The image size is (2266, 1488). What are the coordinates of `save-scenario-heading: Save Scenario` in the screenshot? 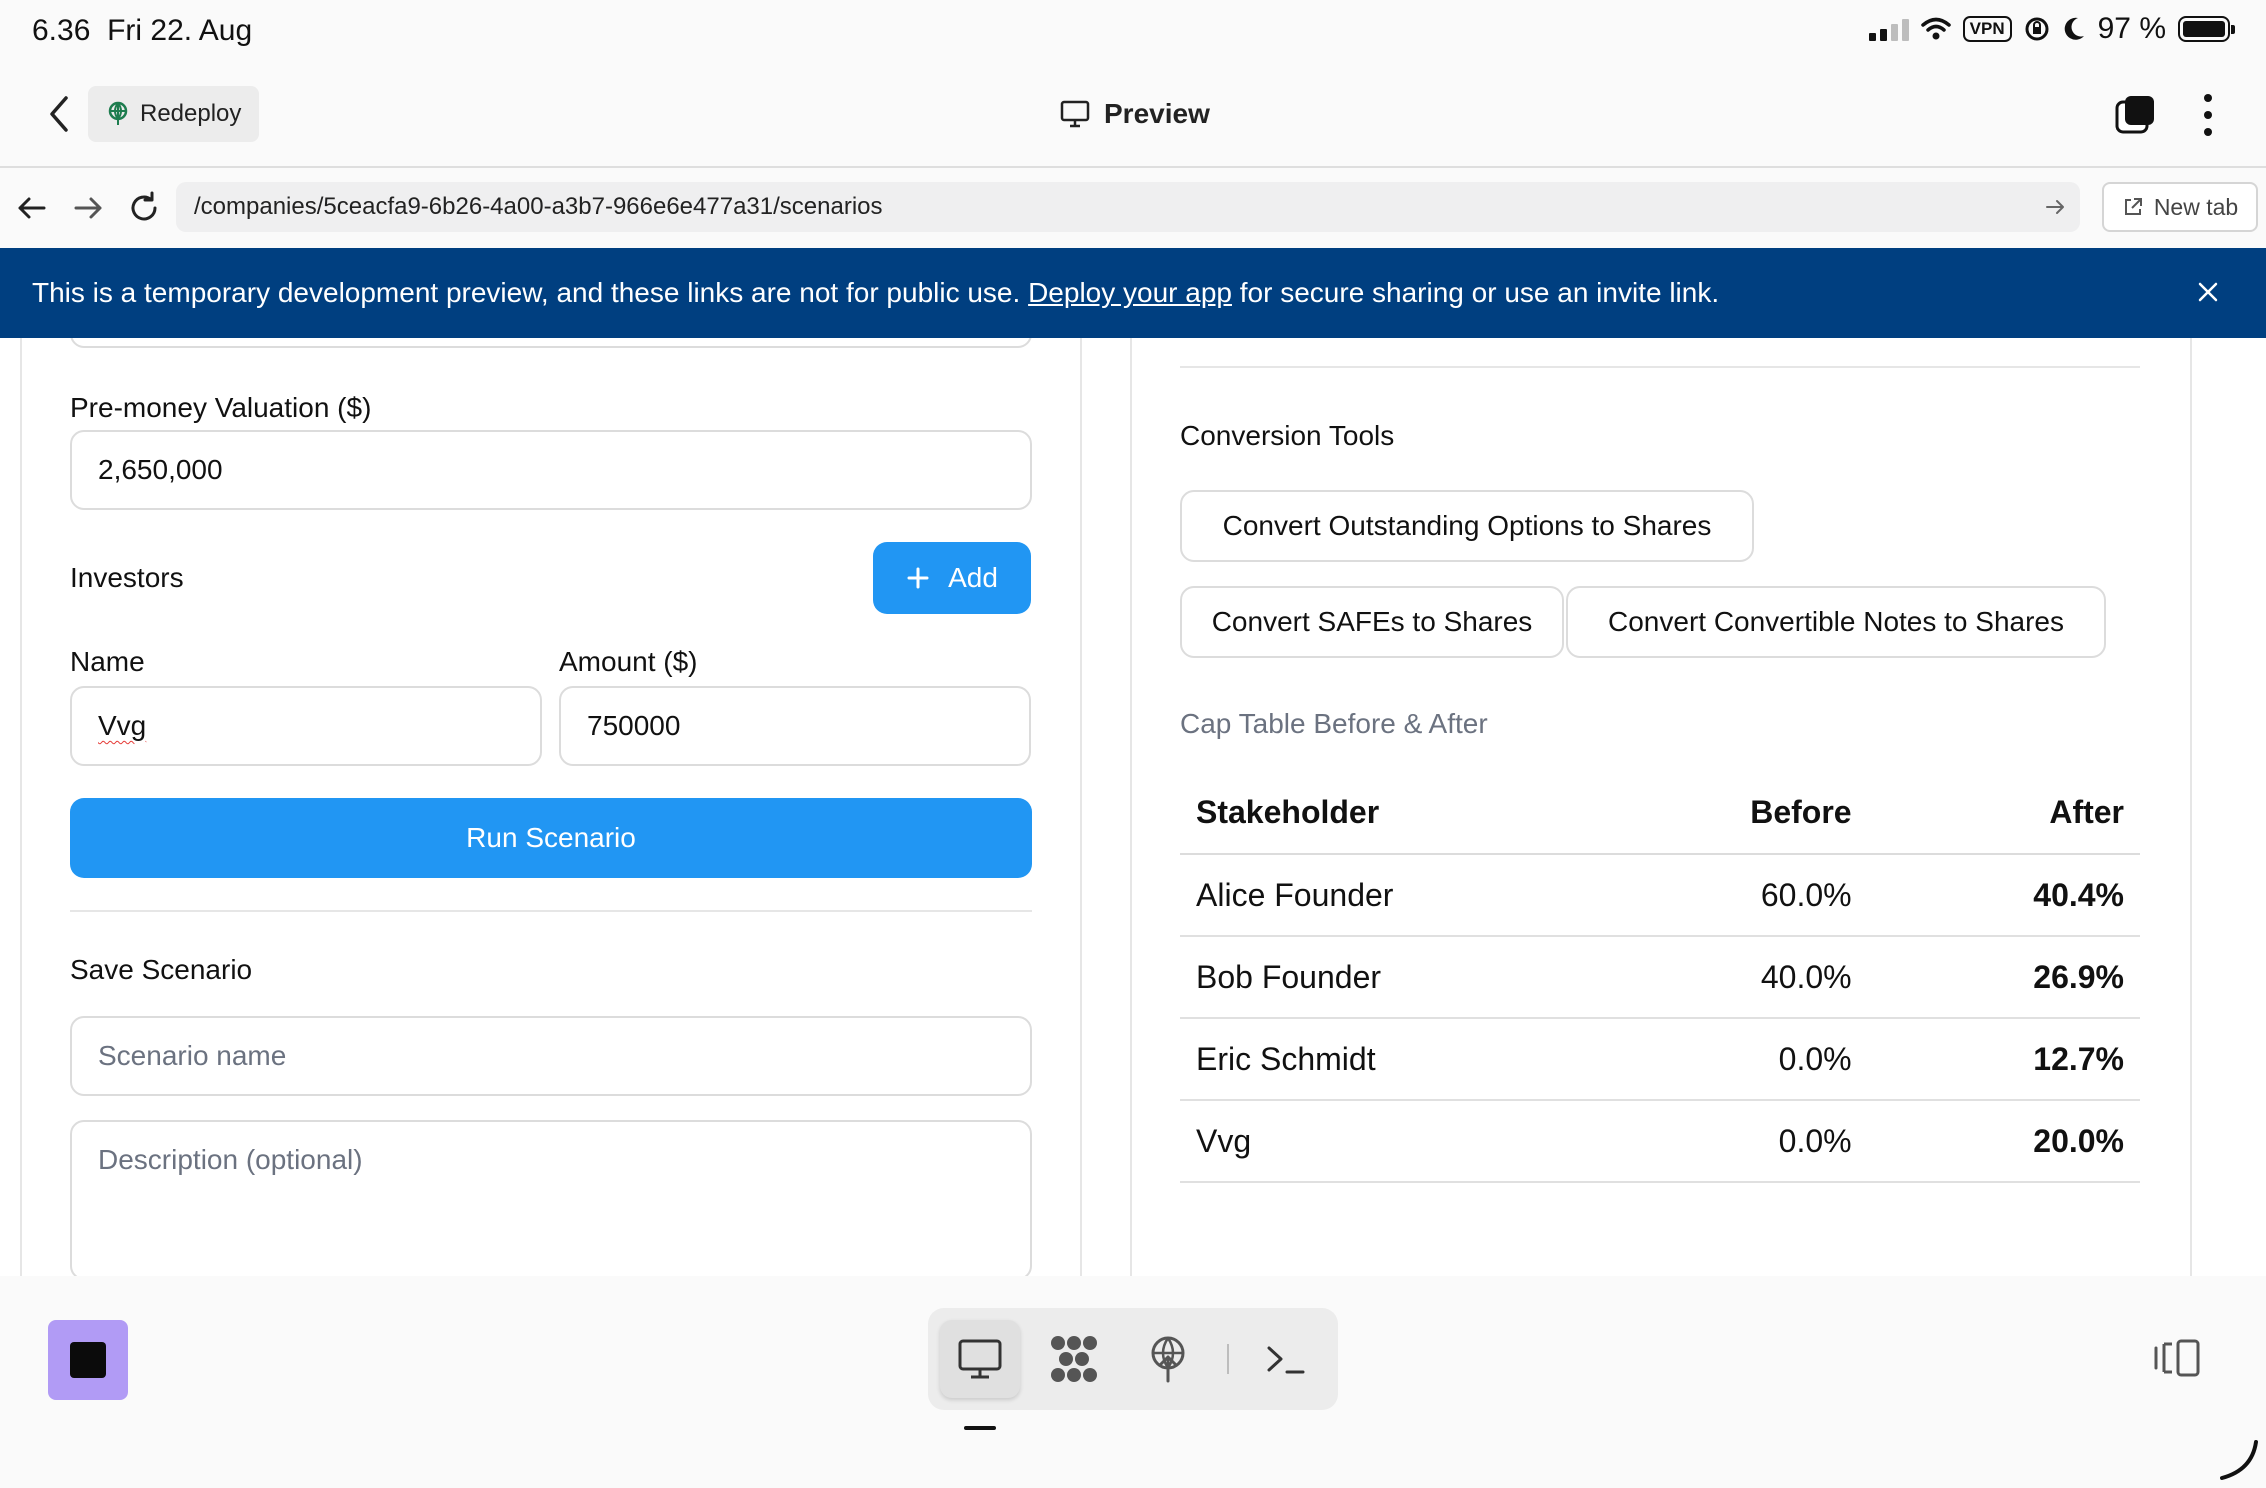 It's located at (161, 969).